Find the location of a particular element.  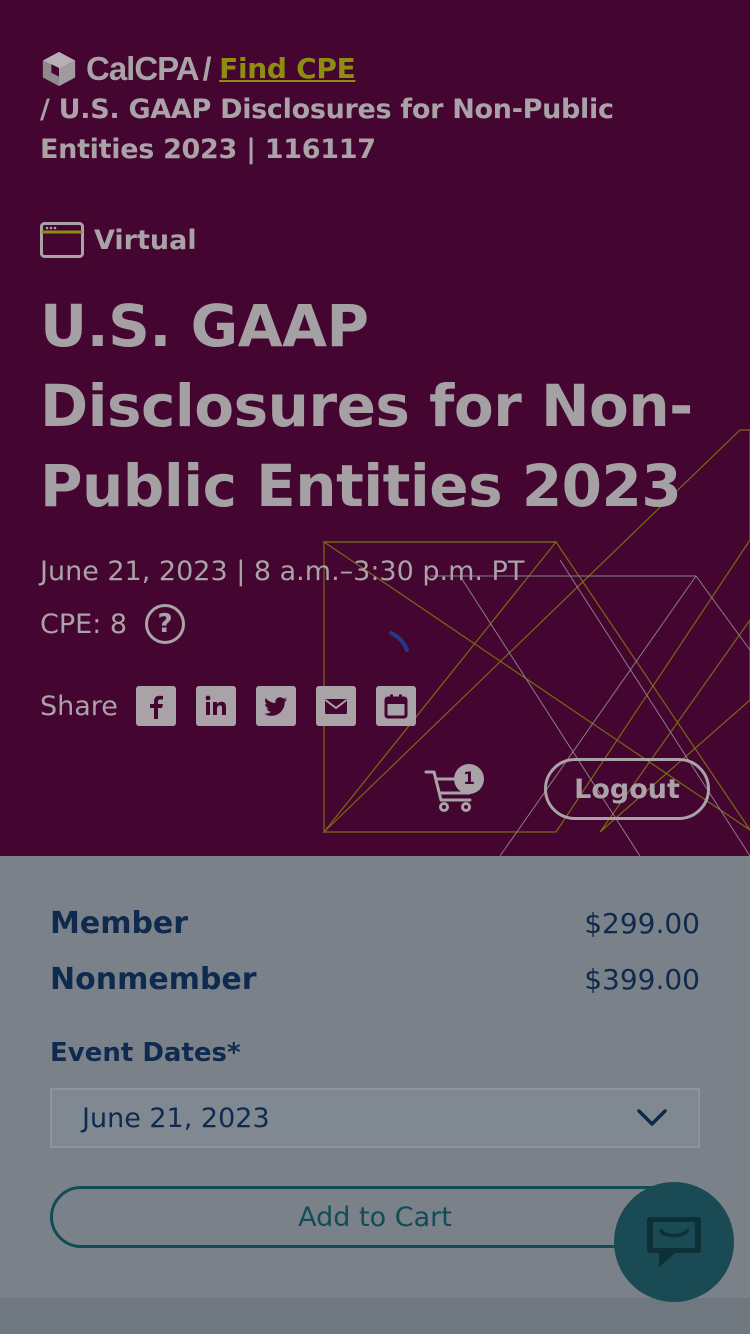

chat-bubble-icon is located at coordinates (674, 1242).